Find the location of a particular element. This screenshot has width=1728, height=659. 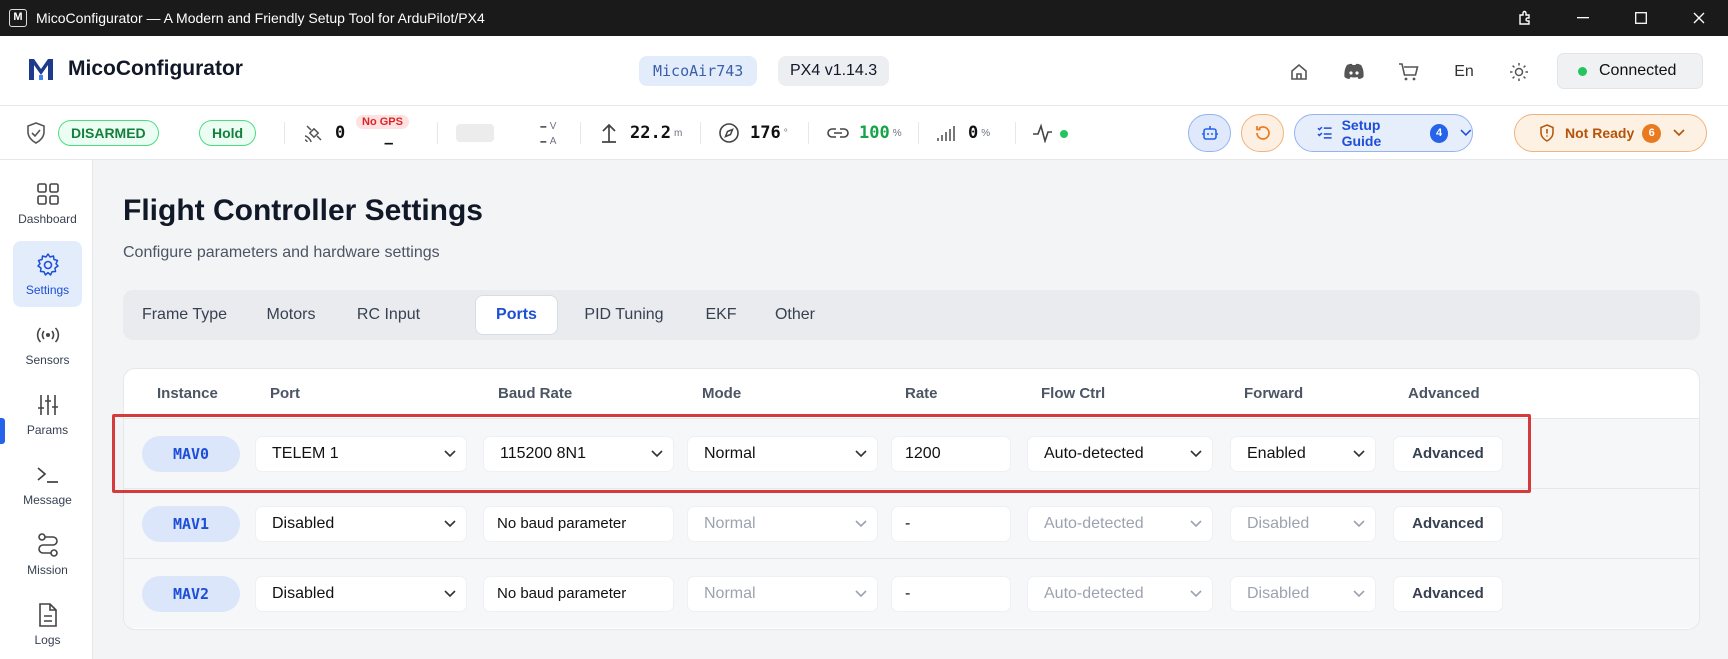

sidebar-item-sensors: Sensors is located at coordinates (47, 344).